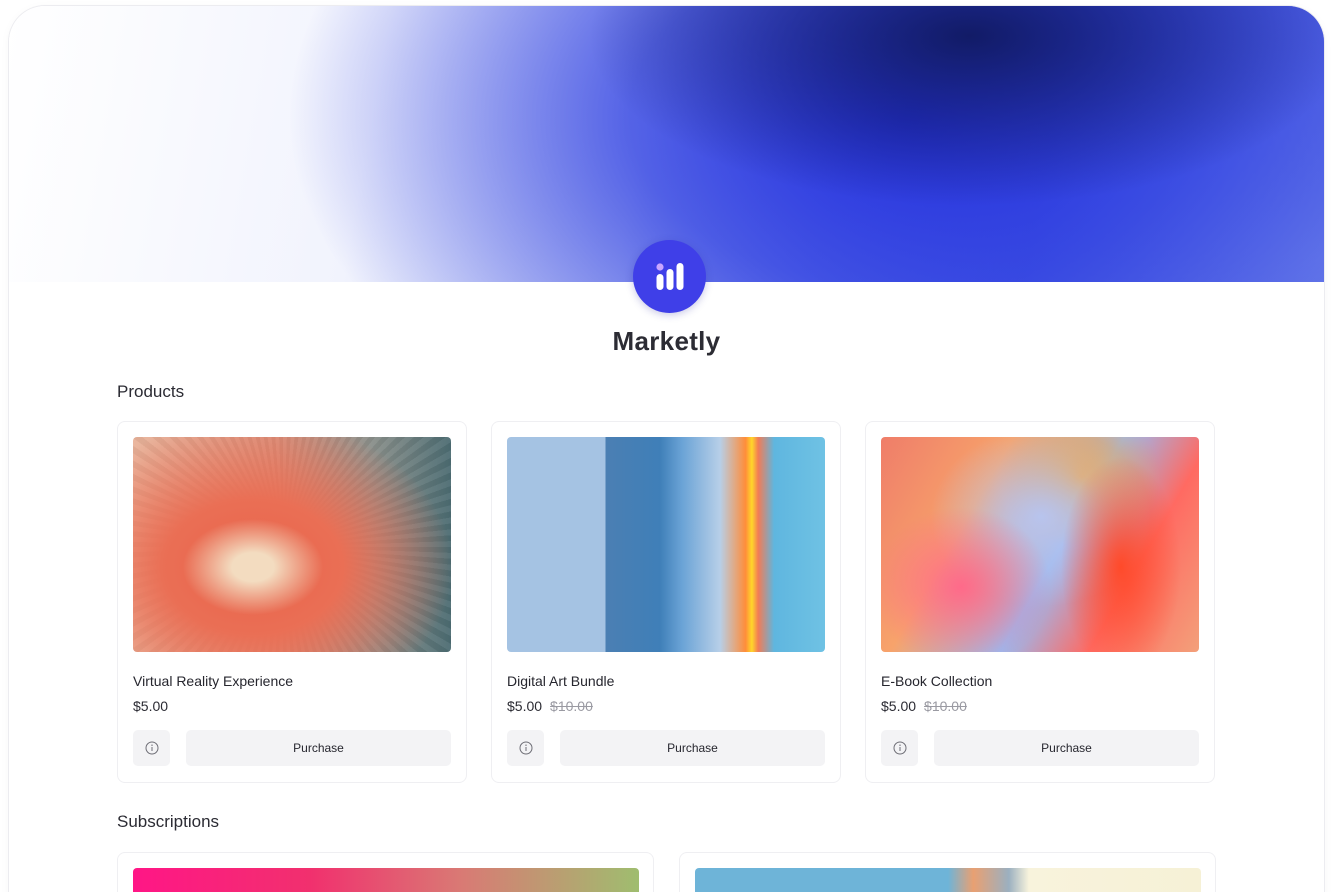  I want to click on product-name: E-Book Collection, so click(937, 681).